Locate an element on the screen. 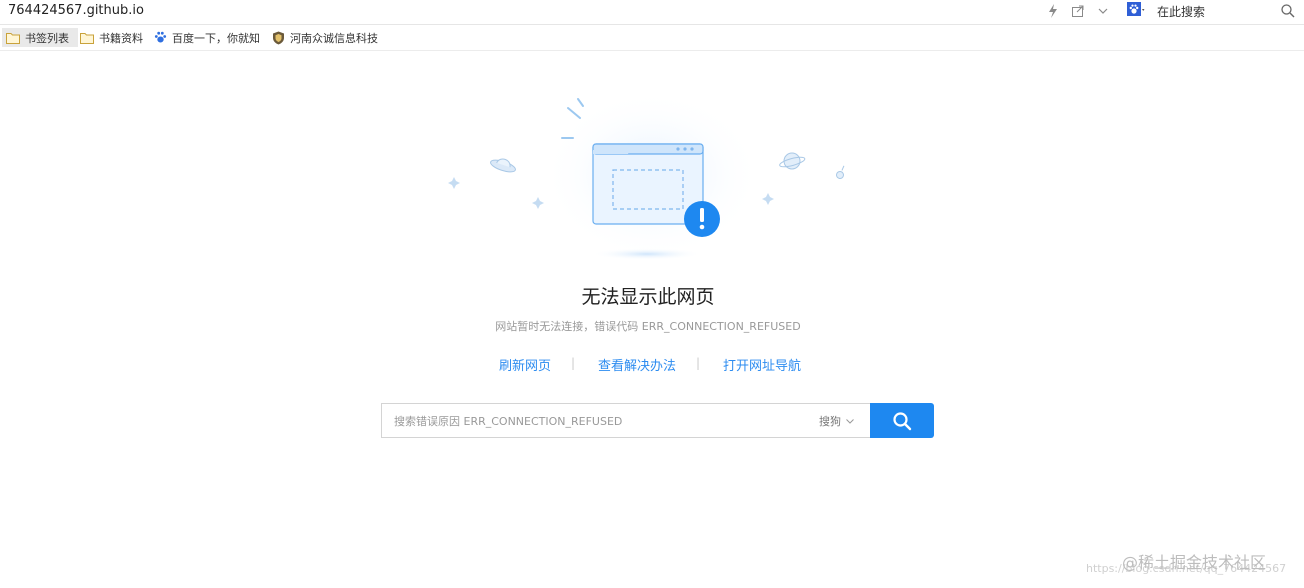 Image resolution: width=1304 pixels, height=588 pixels. bookmark-folder-books: 书籍资料 is located at coordinates (115, 37).